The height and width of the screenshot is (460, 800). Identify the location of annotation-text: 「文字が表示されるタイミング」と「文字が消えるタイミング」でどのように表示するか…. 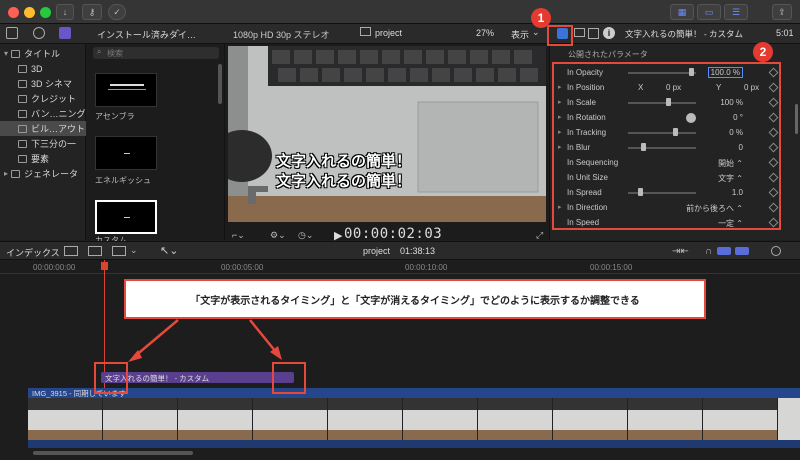
(415, 301).